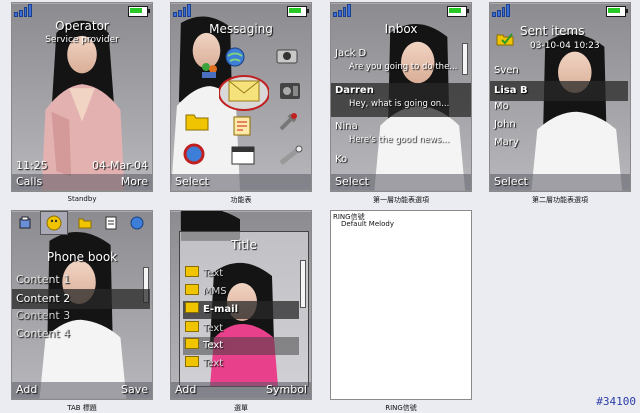  I want to click on clock: 11:25, so click(32, 165).